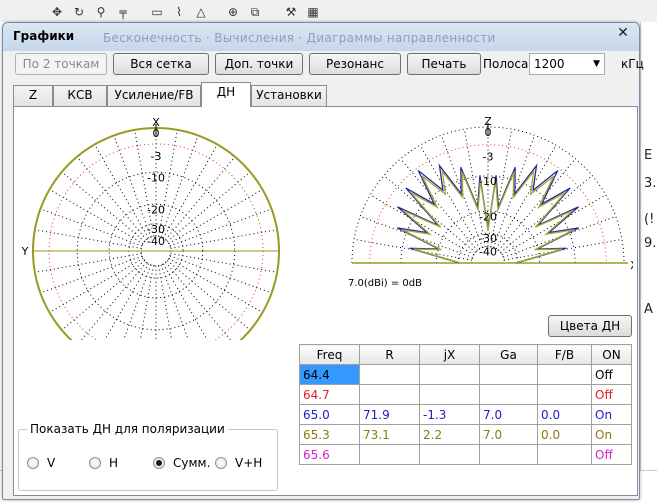 This screenshot has width=657, height=502. I want to click on move-icon: ✥, so click(57, 12).